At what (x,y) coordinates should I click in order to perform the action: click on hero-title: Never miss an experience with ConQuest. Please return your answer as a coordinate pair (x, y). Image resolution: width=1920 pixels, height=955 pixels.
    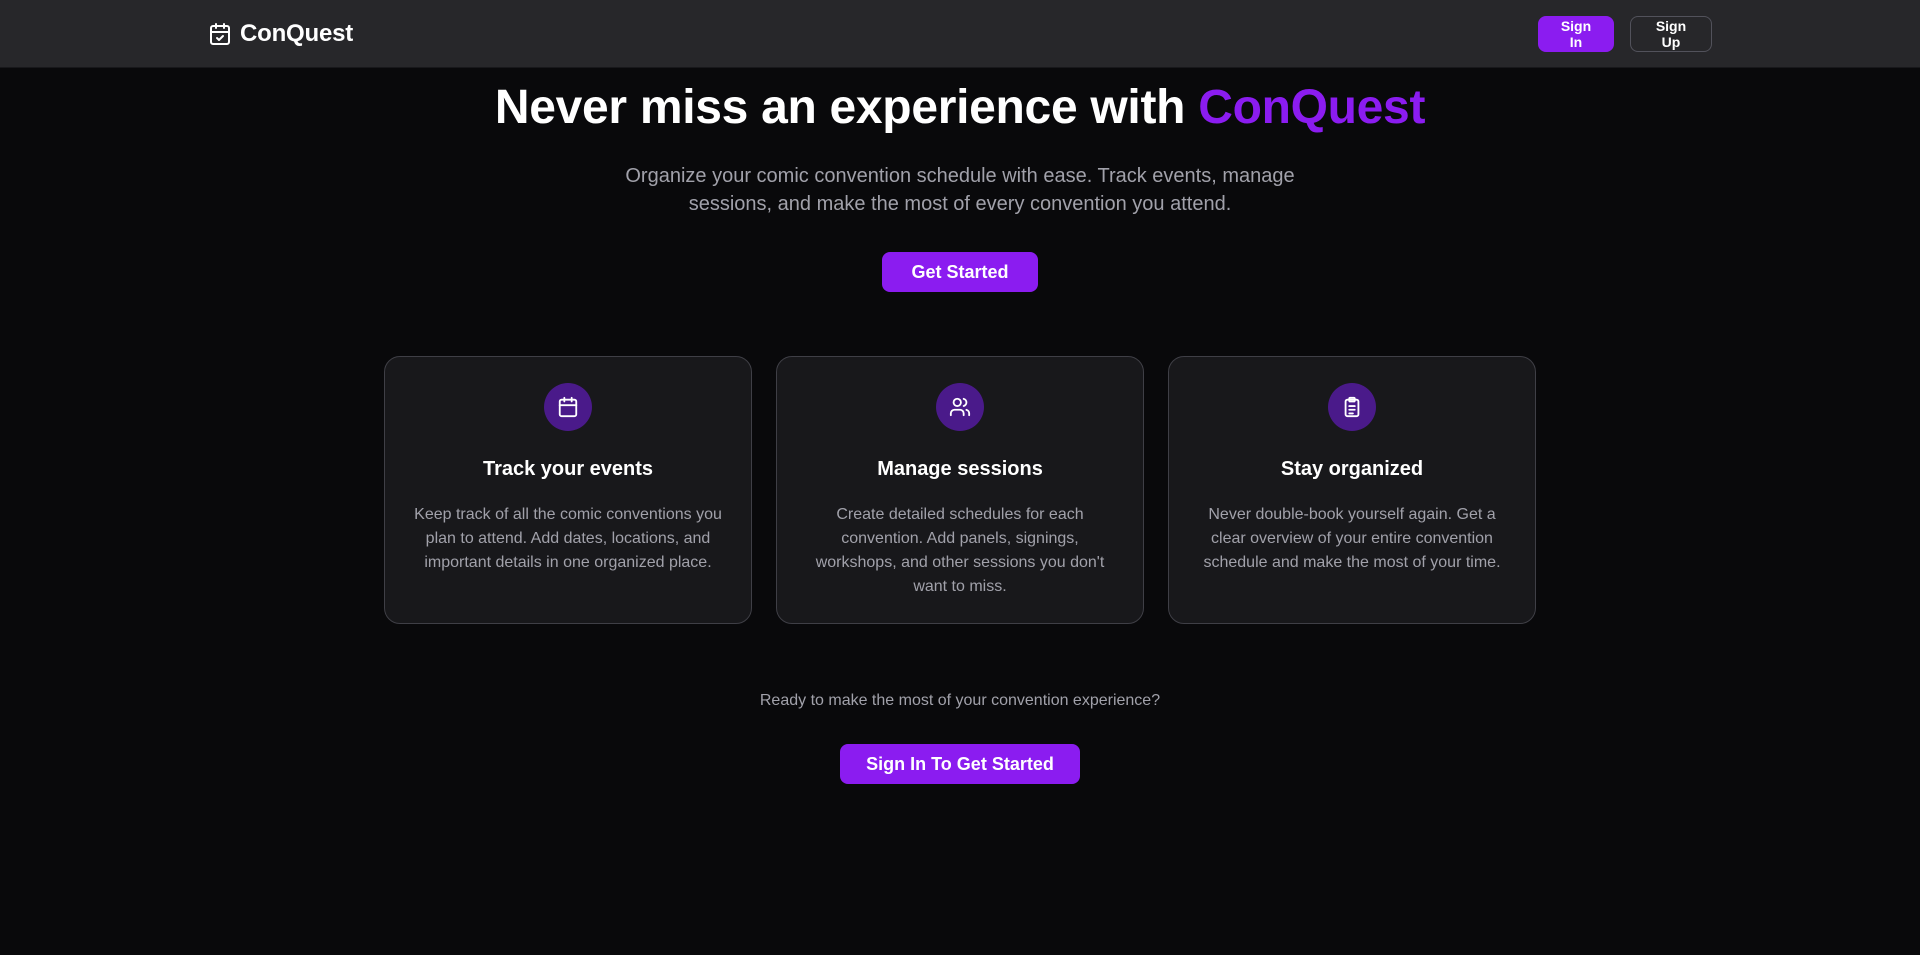
    Looking at the image, I should click on (960, 108).